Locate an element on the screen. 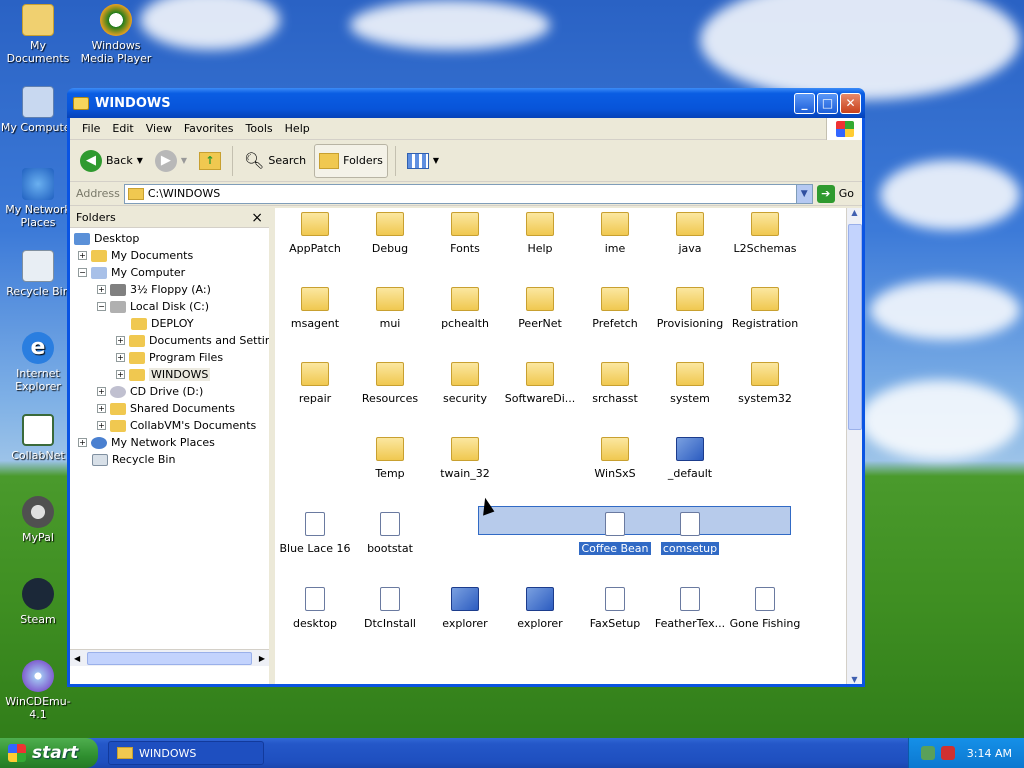 This screenshot has width=1024, height=768. file-item: Temp is located at coordinates (390, 458).